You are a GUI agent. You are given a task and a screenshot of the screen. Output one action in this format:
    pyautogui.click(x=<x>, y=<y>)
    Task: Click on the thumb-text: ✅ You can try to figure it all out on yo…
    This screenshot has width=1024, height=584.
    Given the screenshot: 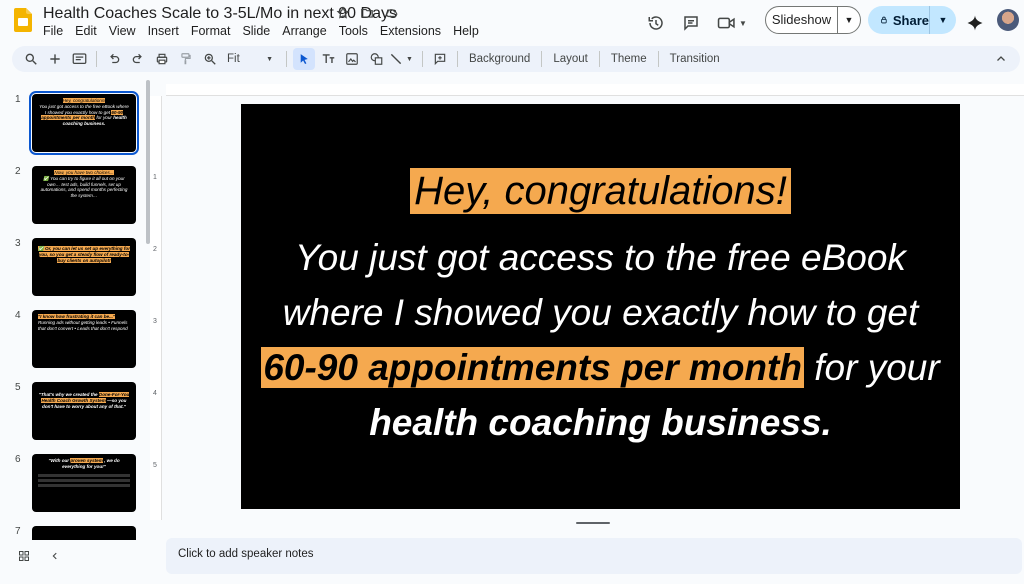 What is the action you would take?
    pyautogui.click(x=84, y=187)
    